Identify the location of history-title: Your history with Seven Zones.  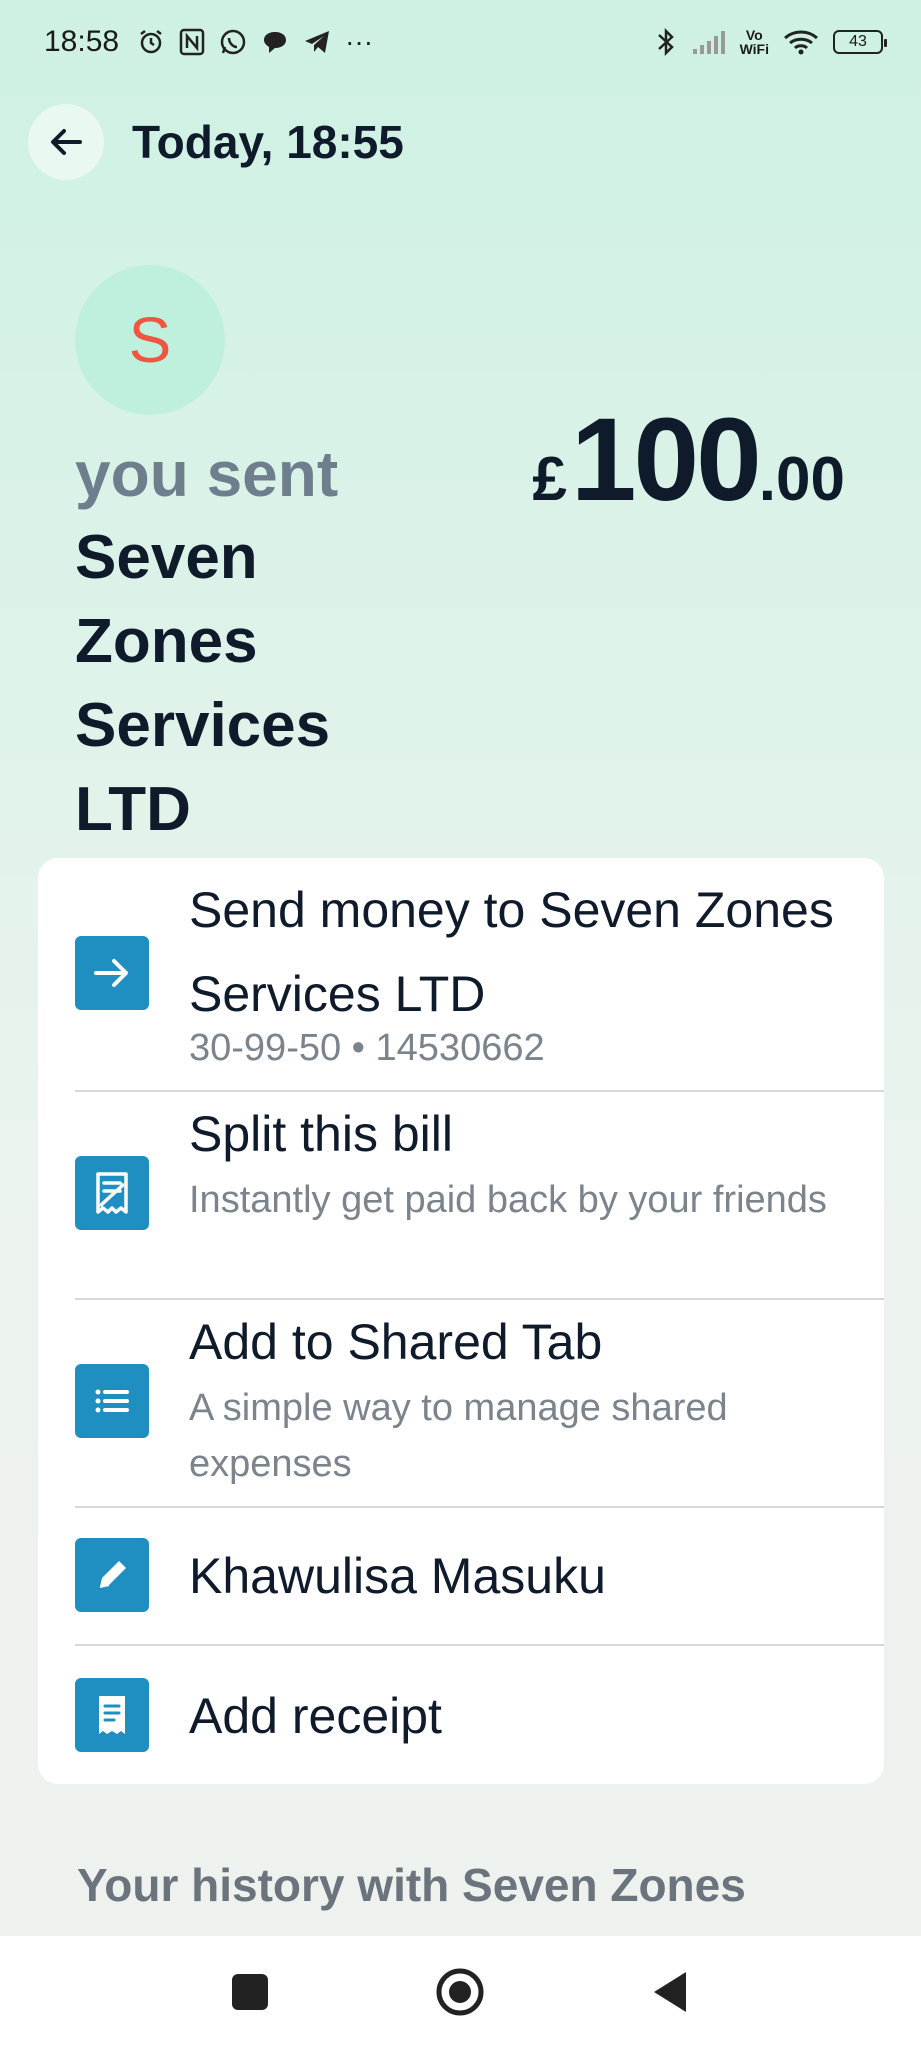
(411, 1885).